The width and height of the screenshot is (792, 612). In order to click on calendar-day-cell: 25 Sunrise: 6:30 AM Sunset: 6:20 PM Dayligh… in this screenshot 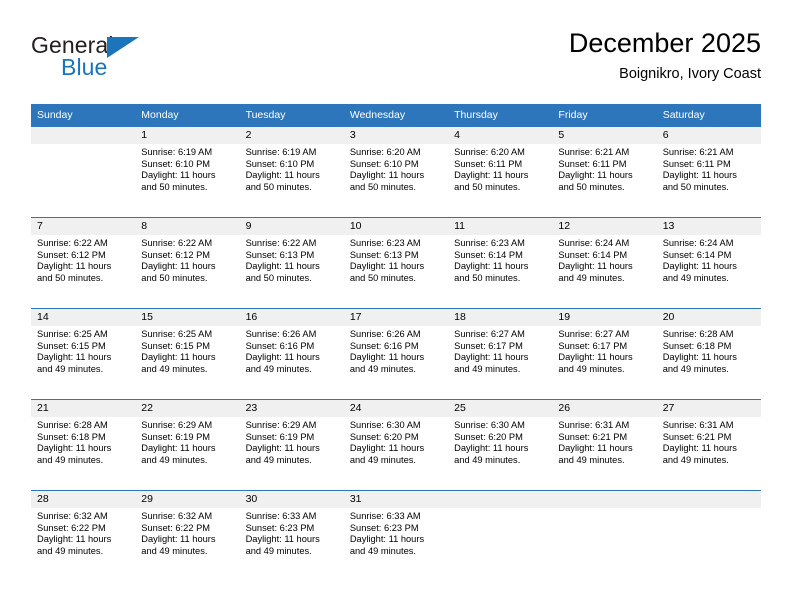, I will do `click(500, 445)`.